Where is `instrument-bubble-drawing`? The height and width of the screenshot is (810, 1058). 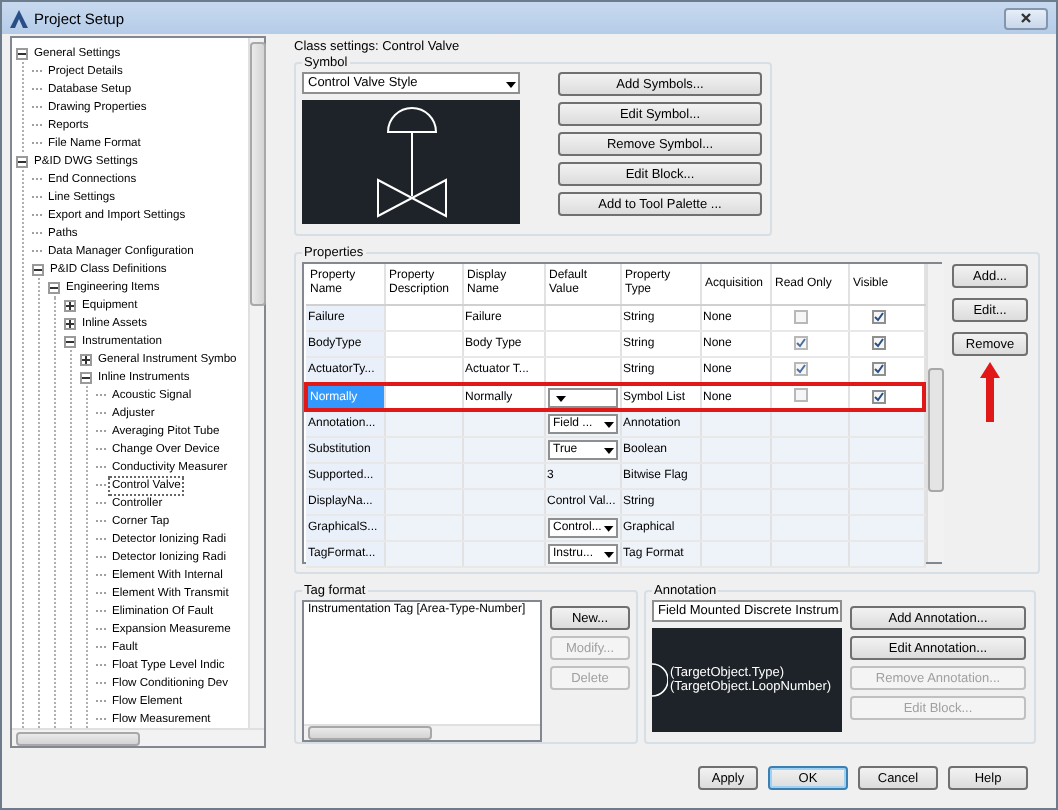 instrument-bubble-drawing is located at coordinates (660, 680).